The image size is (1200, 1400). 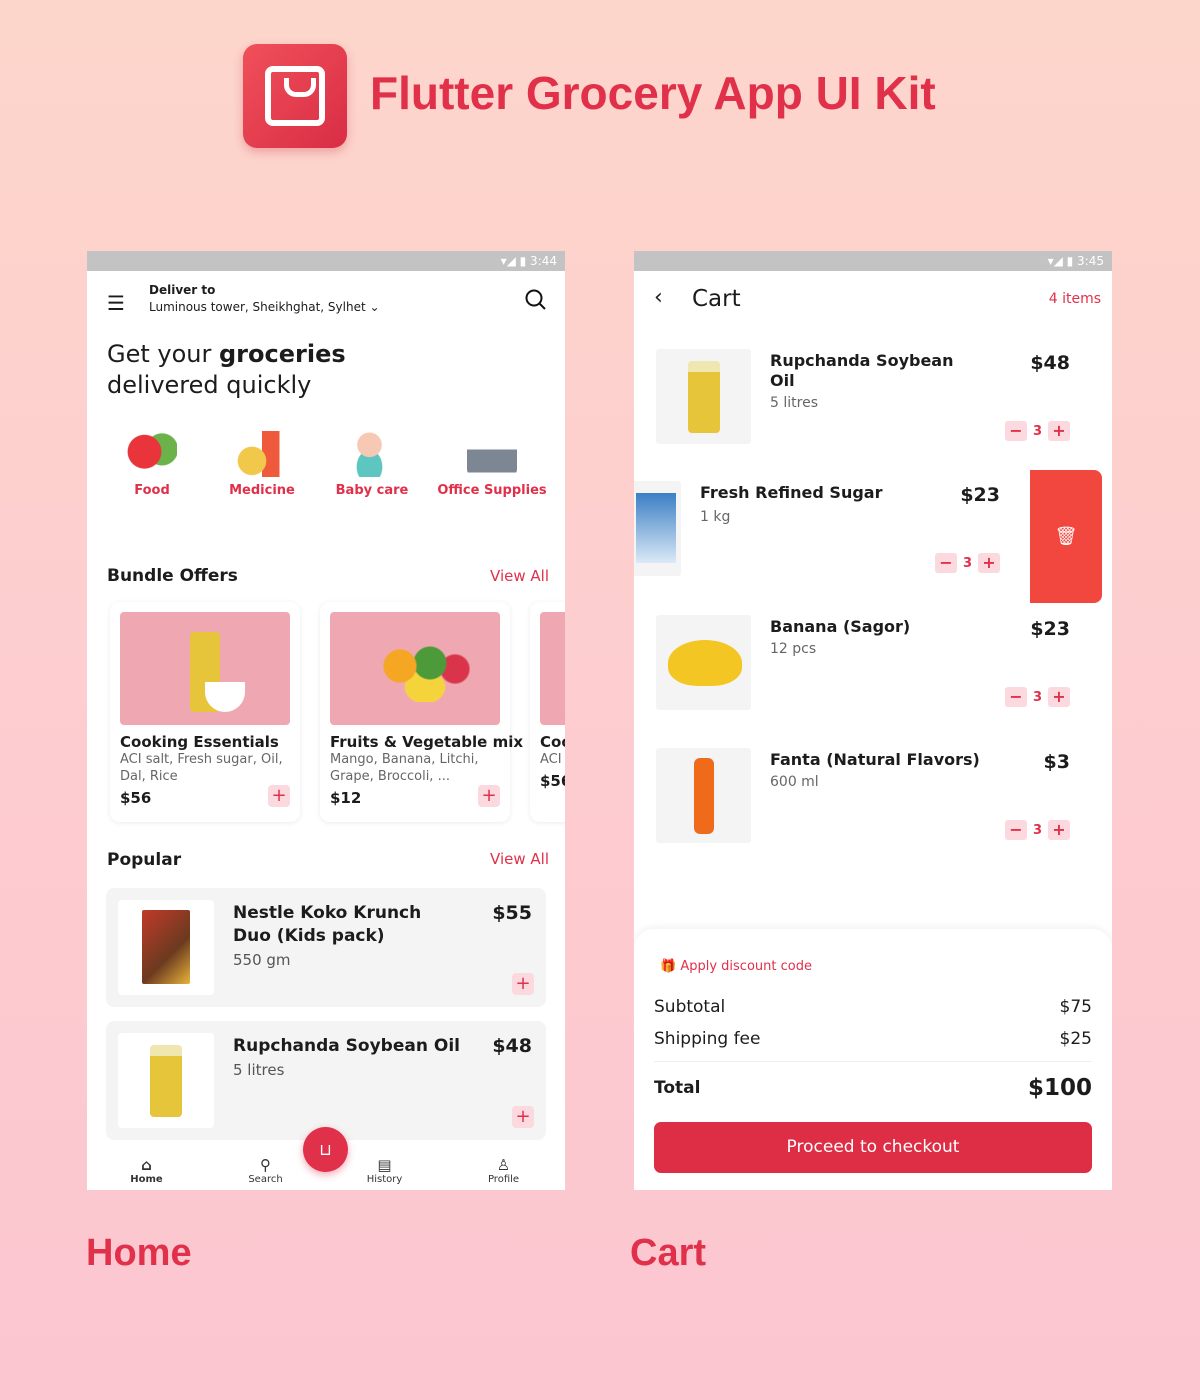 What do you see at coordinates (838, 531) in the screenshot?
I see `cart-item-swiped: Fresh Refined Sugar 1 kg $23 −3 +` at bounding box center [838, 531].